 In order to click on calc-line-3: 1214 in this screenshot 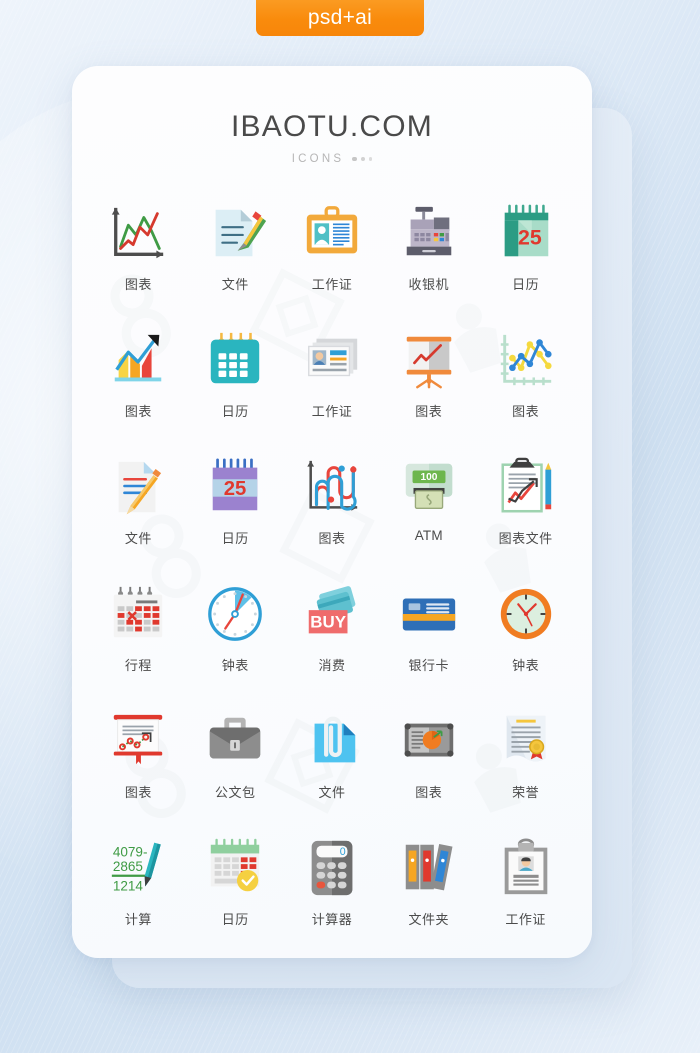, I will do `click(128, 885)`.